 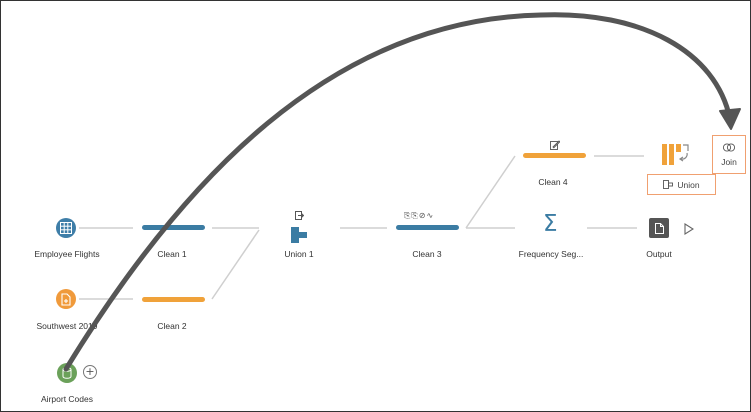 What do you see at coordinates (173, 299) in the screenshot?
I see `clean-2-step` at bounding box center [173, 299].